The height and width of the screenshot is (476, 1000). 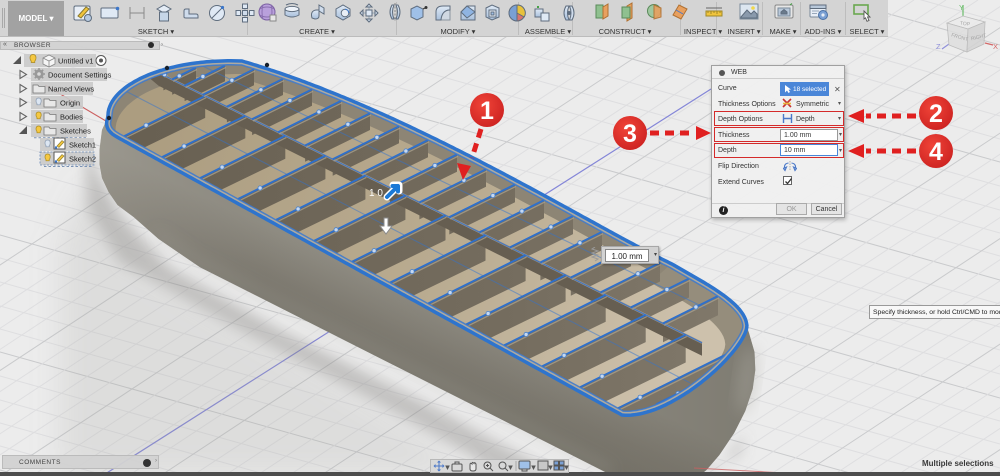 What do you see at coordinates (936, 114) in the screenshot?
I see `svg-text: 2` at bounding box center [936, 114].